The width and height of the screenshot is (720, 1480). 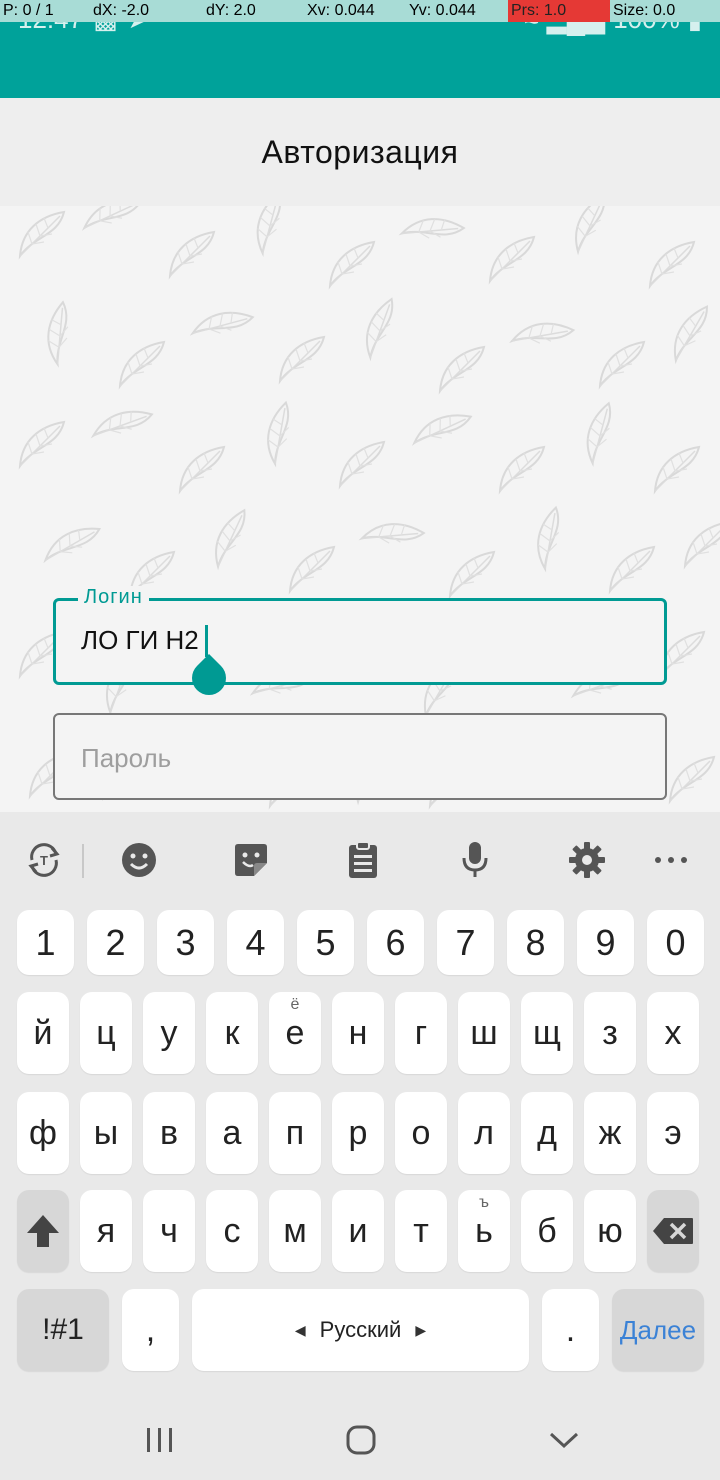 What do you see at coordinates (465, 942) in the screenshot?
I see `key-7: 7` at bounding box center [465, 942].